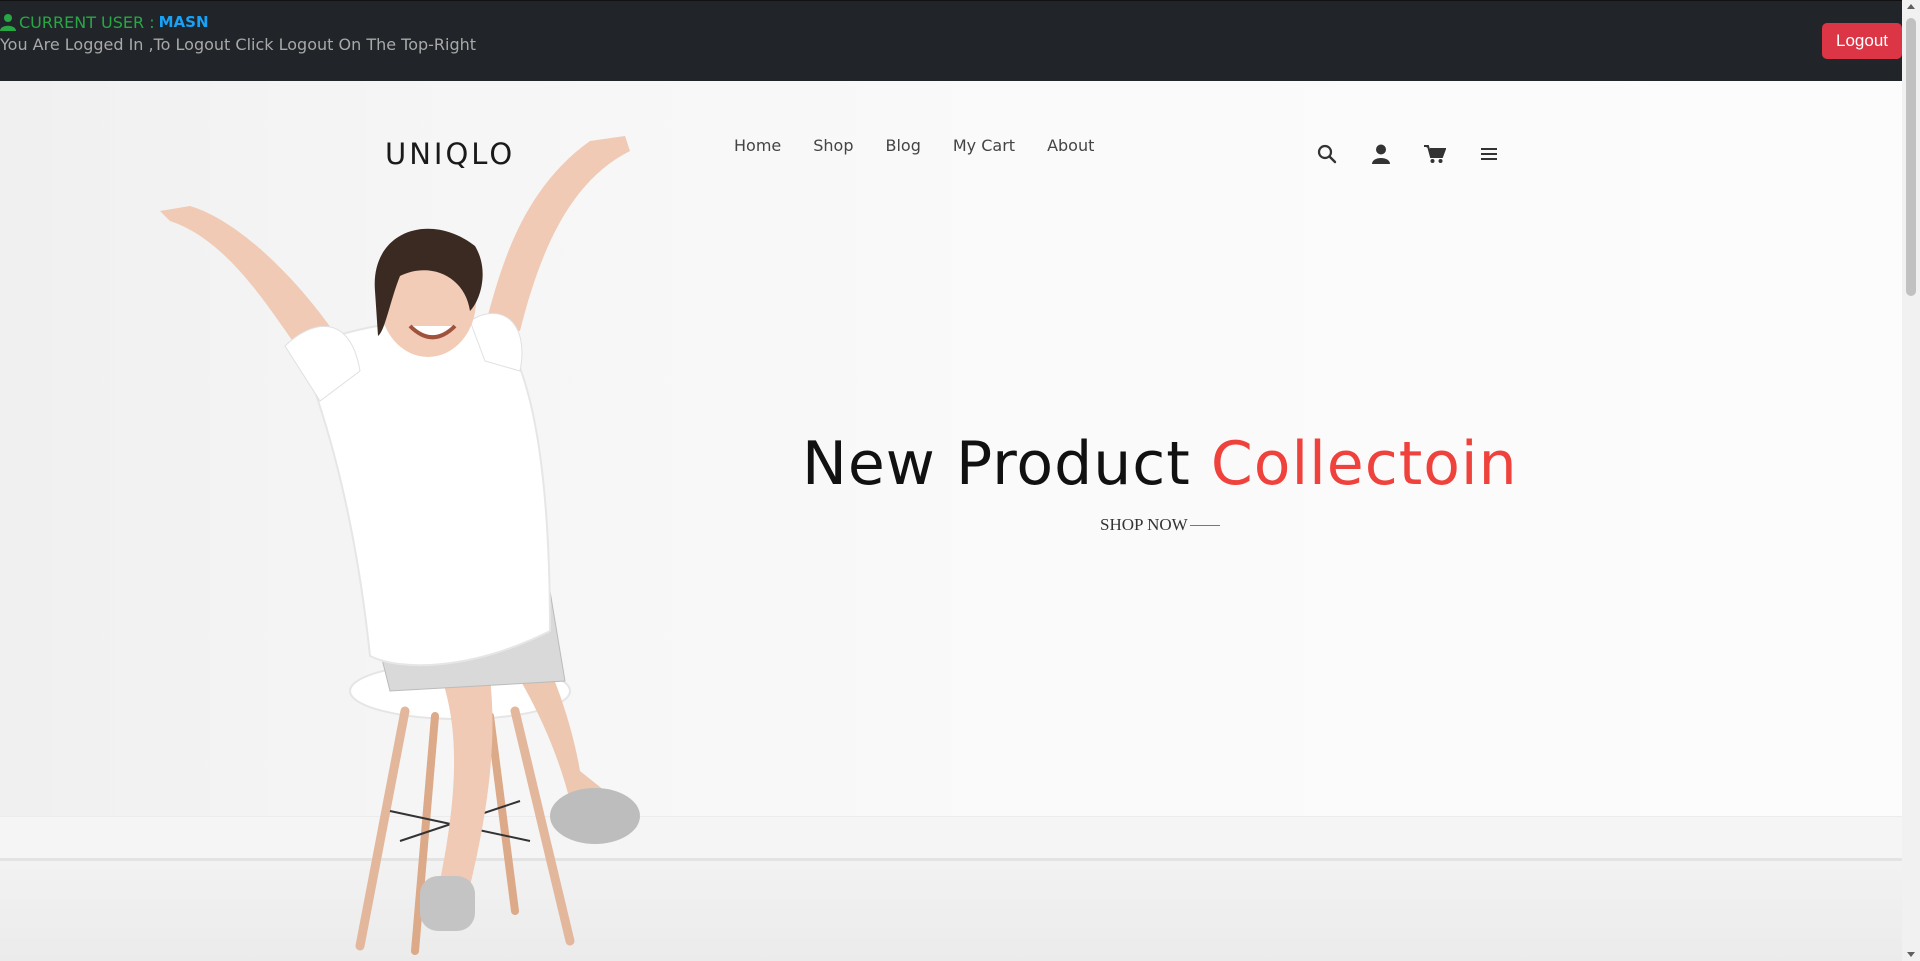  I want to click on account-icon, so click(1381, 154).